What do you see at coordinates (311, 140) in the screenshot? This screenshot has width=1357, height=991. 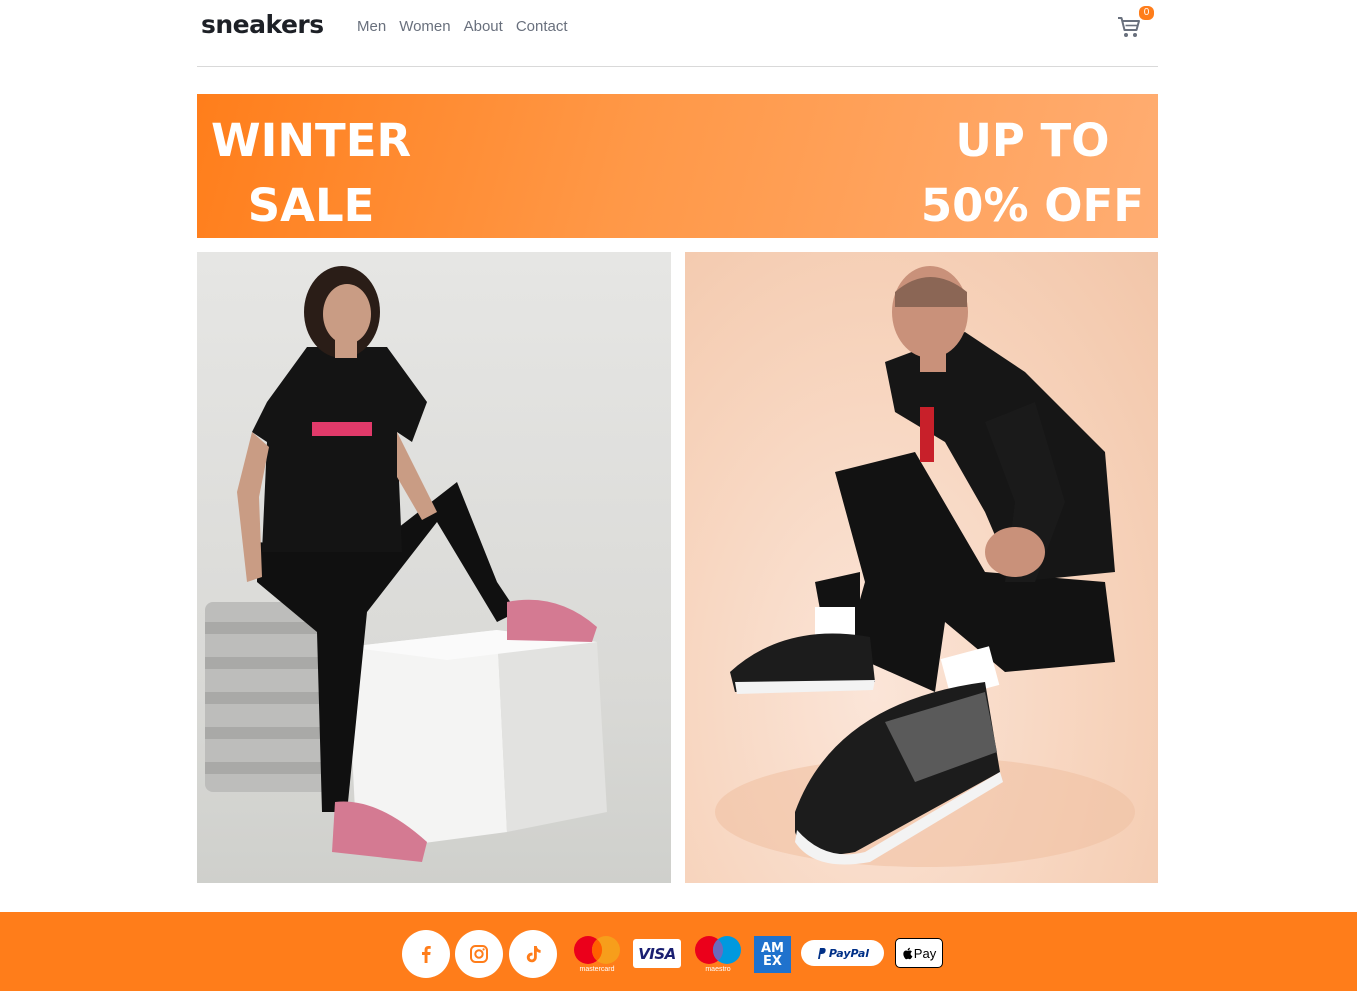 I see `banner-title-line1: WINTER` at bounding box center [311, 140].